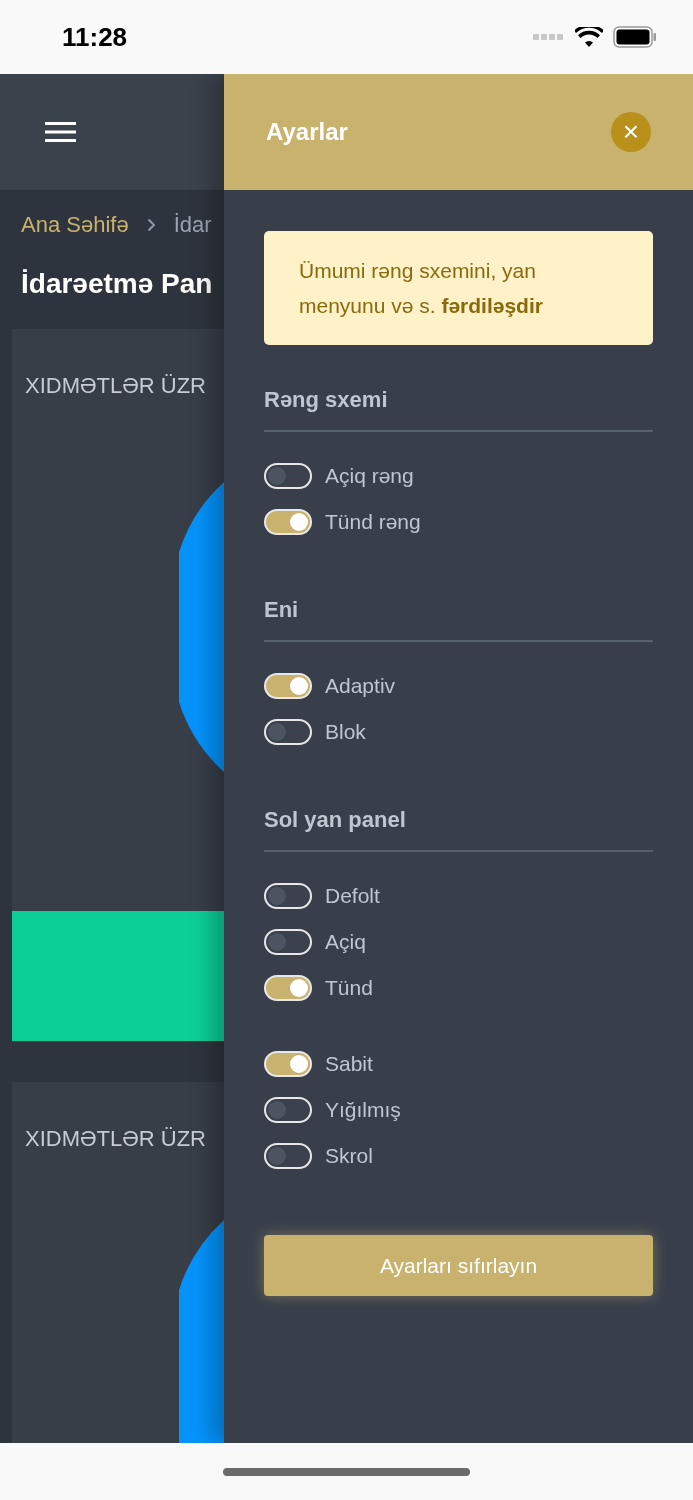 Image resolution: width=693 pixels, height=1500 pixels. I want to click on toggle-label: Sabit, so click(349, 1064).